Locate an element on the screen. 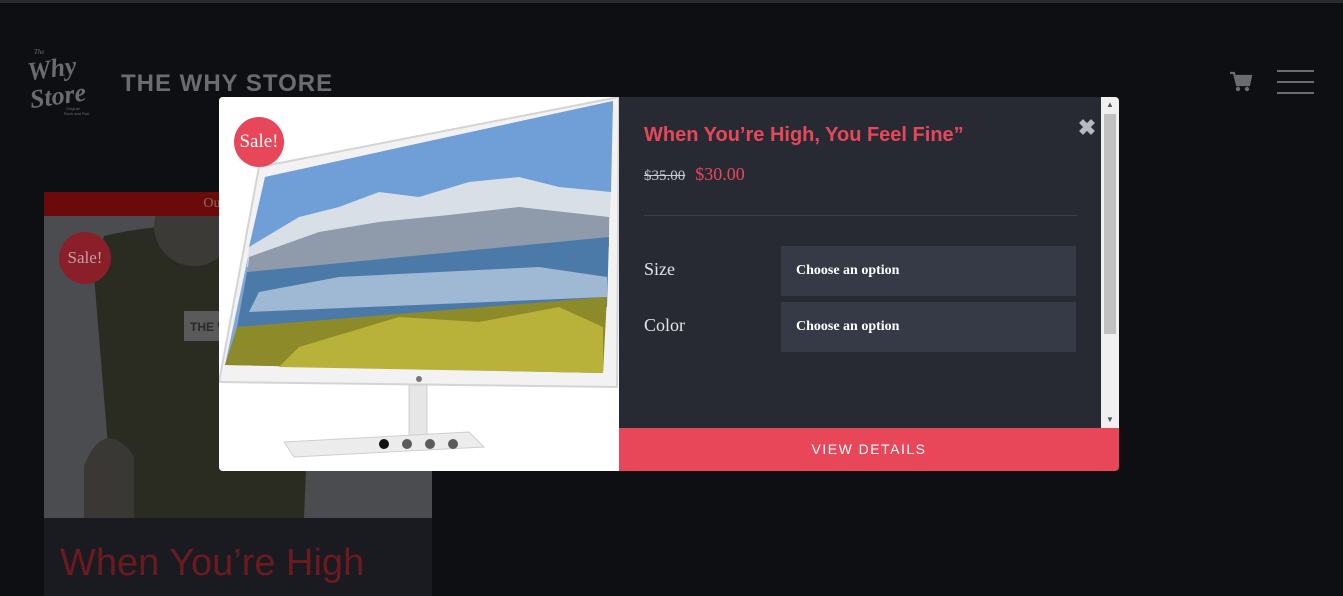 The width and height of the screenshot is (1343, 596). sale-badge: Sale! is located at coordinates (259, 142).